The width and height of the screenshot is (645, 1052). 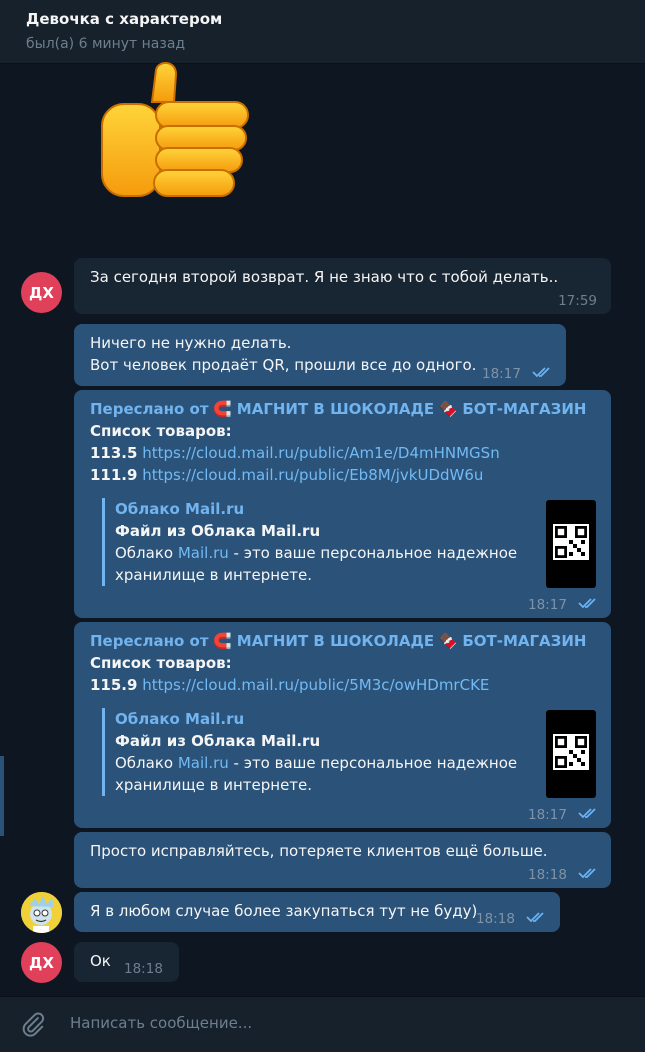 I want to click on user-avatar, so click(x=41, y=912).